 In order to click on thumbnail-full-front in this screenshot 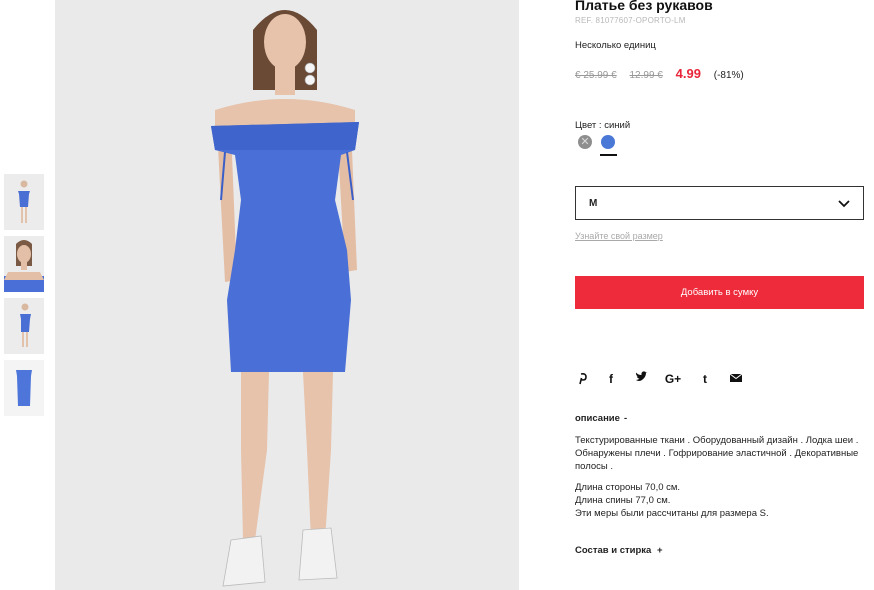, I will do `click(24, 202)`.